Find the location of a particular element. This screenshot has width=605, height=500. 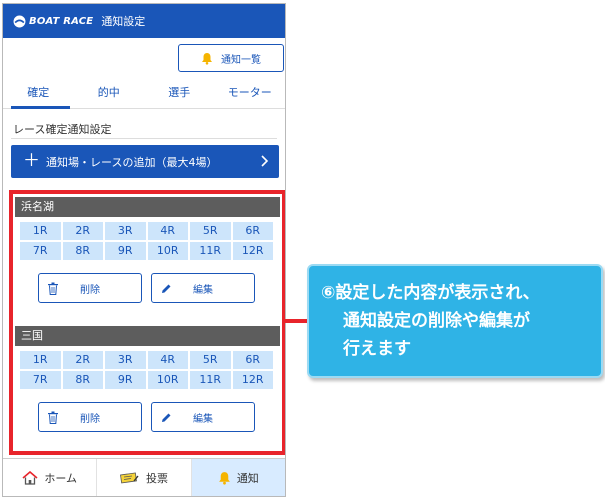

nav-notification: 通知 is located at coordinates (238, 477).